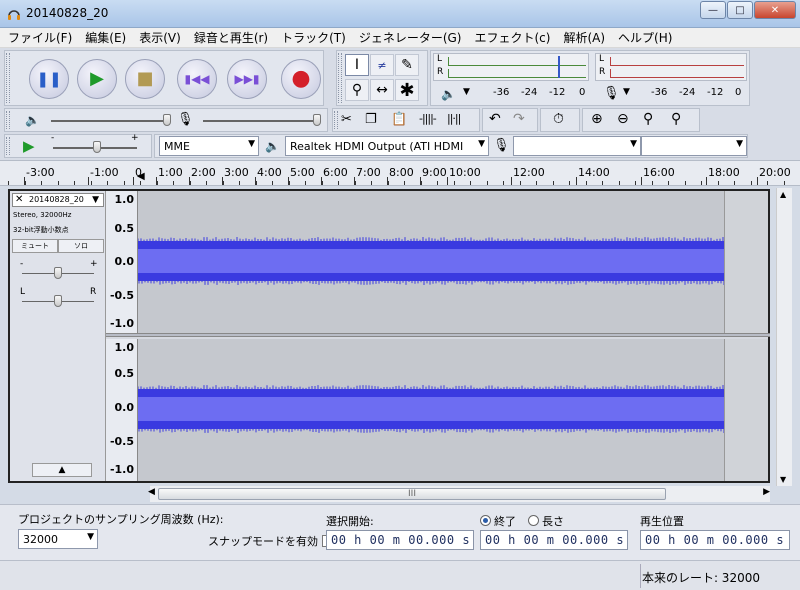 This screenshot has height=590, width=800. What do you see at coordinates (410, 37) in the screenshot?
I see `menu-generate: ジェネレーター(G)` at bounding box center [410, 37].